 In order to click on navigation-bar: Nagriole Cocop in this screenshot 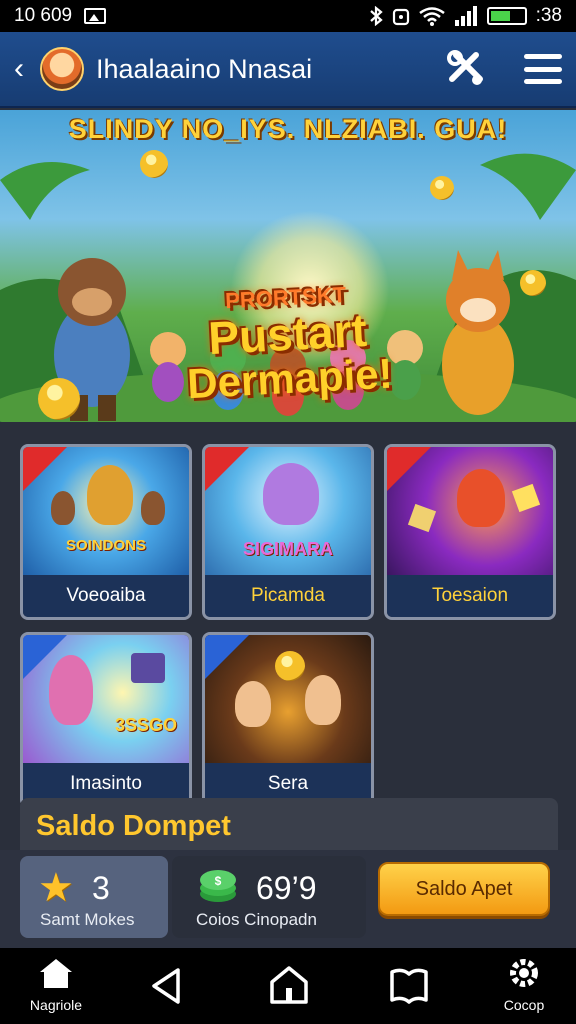, I will do `click(288, 986)`.